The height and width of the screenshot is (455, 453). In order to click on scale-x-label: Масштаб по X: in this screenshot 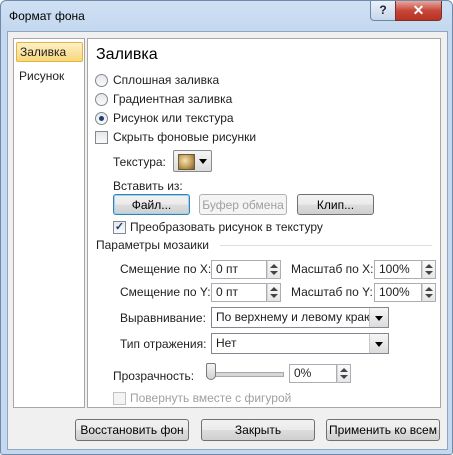, I will do `click(332, 269)`.